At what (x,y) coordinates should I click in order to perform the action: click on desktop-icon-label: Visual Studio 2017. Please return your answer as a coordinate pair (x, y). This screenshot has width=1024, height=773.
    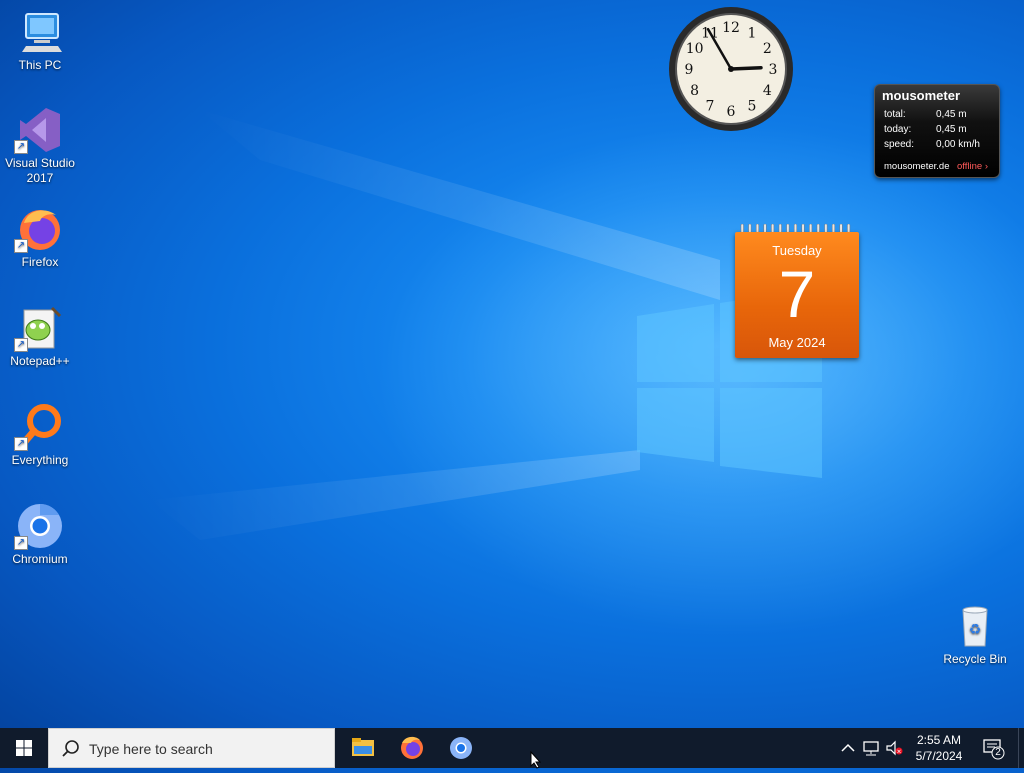
    Looking at the image, I should click on (40, 170).